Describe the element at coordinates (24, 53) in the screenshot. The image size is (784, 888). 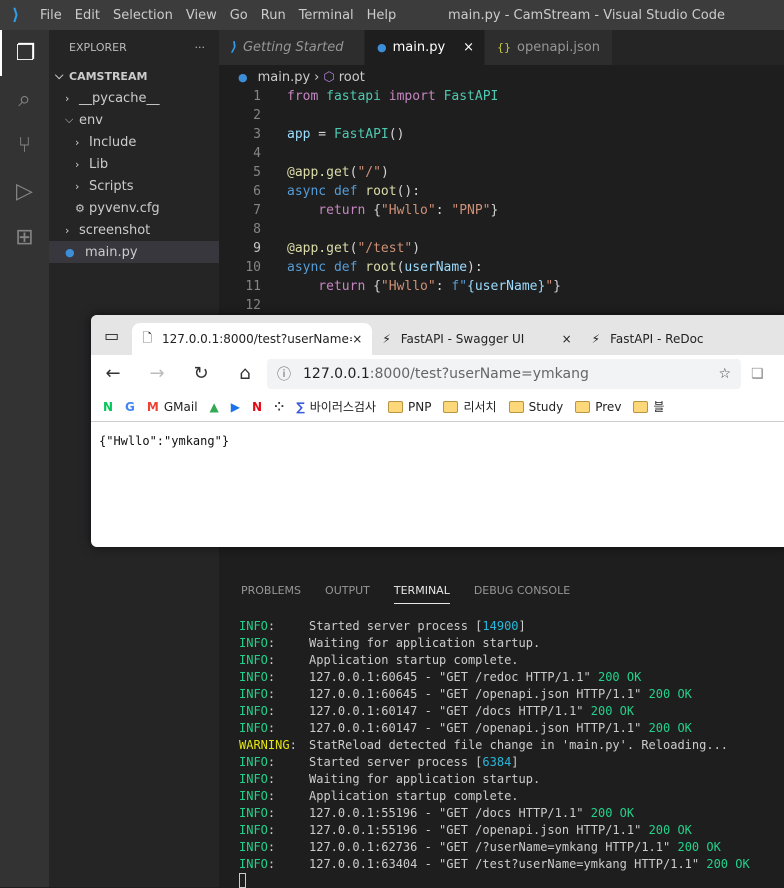
I see `explorer-icon: ❐` at that location.